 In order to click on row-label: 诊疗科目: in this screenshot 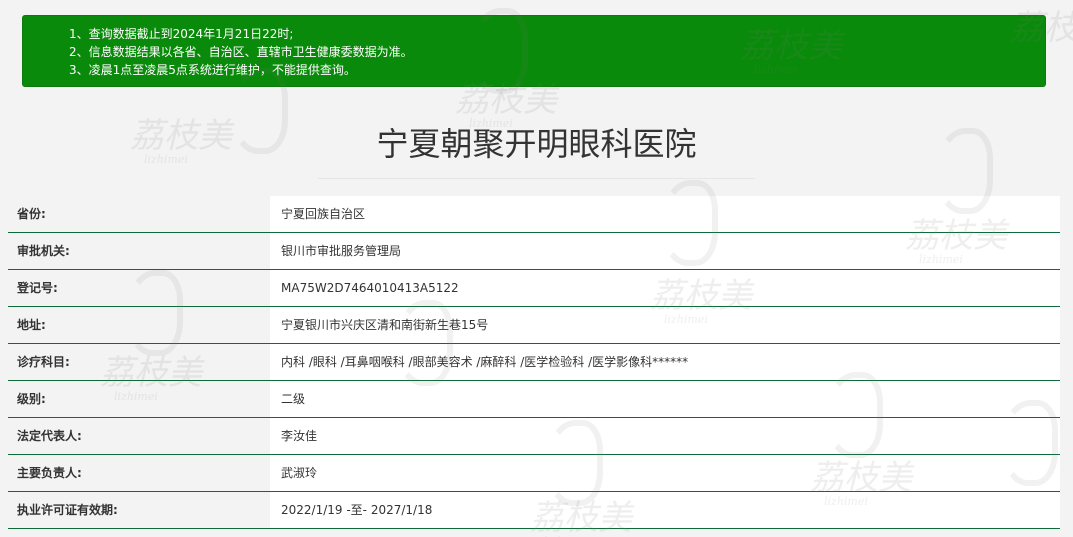, I will do `click(139, 362)`.